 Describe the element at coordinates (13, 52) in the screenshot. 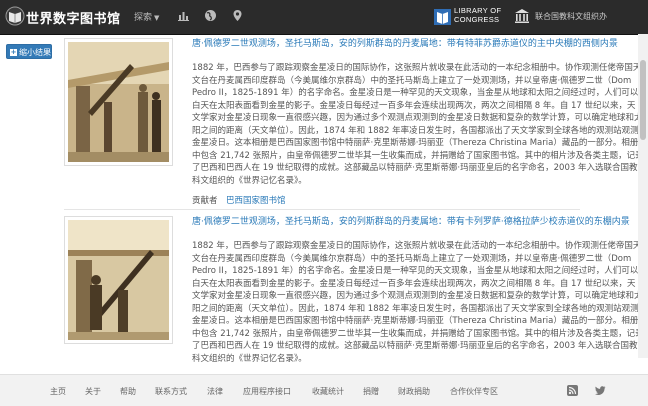

I see `plus-icon: +` at that location.